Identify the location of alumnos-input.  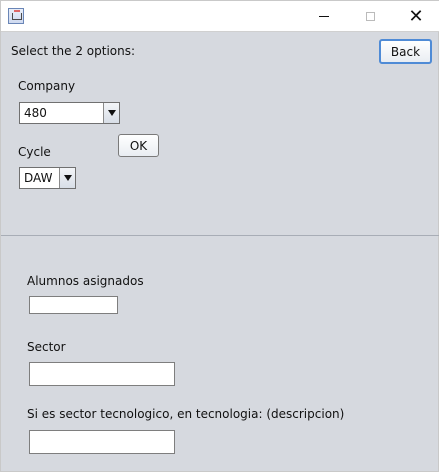
(73, 305).